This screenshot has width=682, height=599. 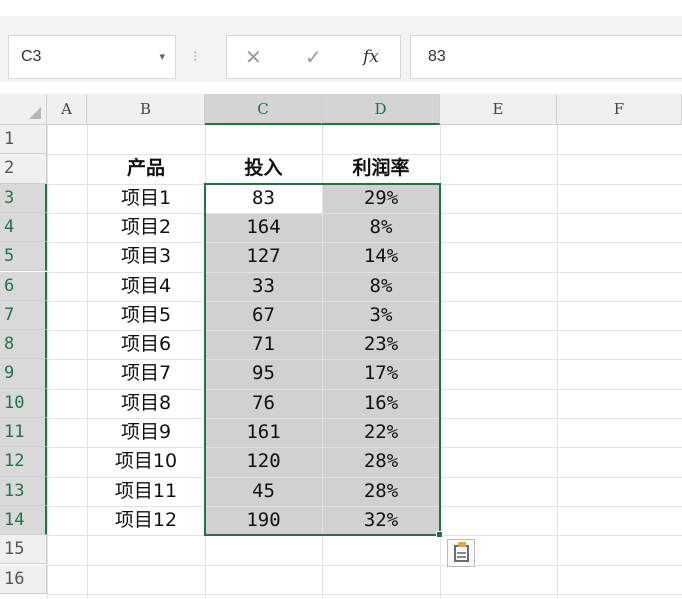 I want to click on row-header-11: 11, so click(x=23, y=433).